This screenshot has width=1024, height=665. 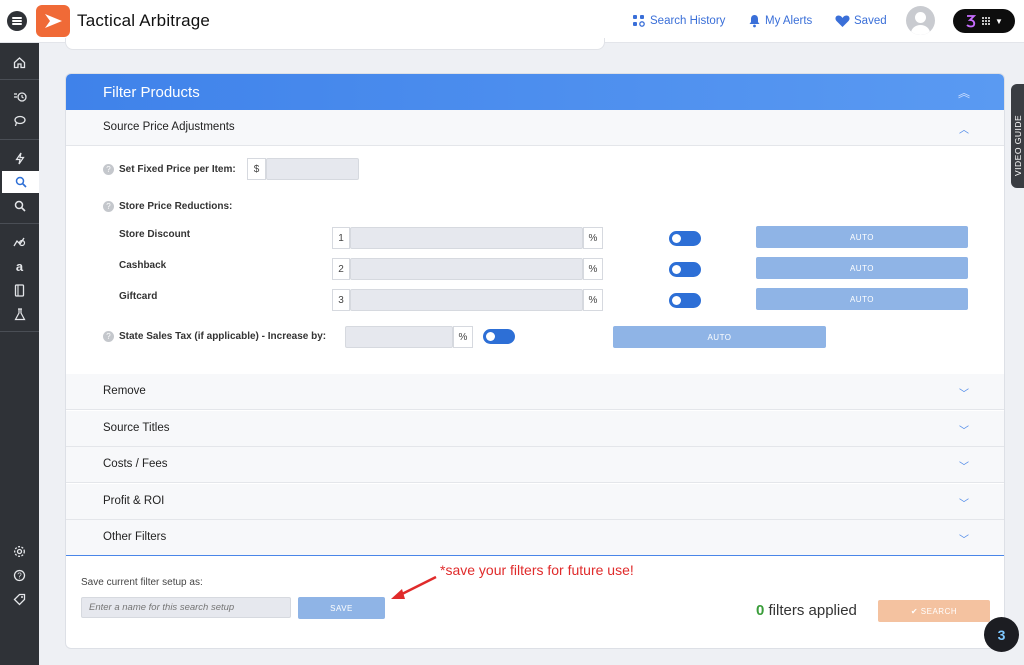 I want to click on search-icon, so click(x=20, y=182).